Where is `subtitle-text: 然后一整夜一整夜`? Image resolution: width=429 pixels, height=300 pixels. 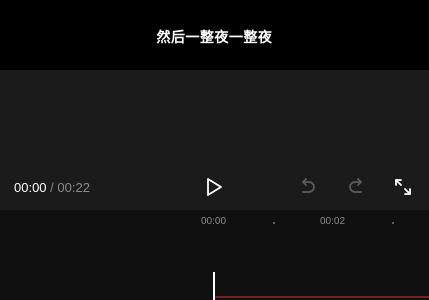 subtitle-text: 然后一整夜一整夜 is located at coordinates (214, 38).